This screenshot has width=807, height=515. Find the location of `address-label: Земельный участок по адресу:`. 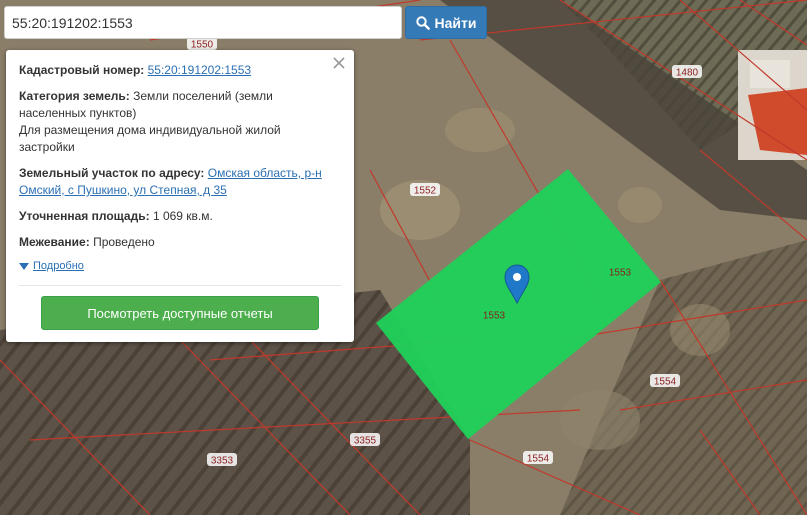

address-label: Земельный участок по адресу: is located at coordinates (112, 173).